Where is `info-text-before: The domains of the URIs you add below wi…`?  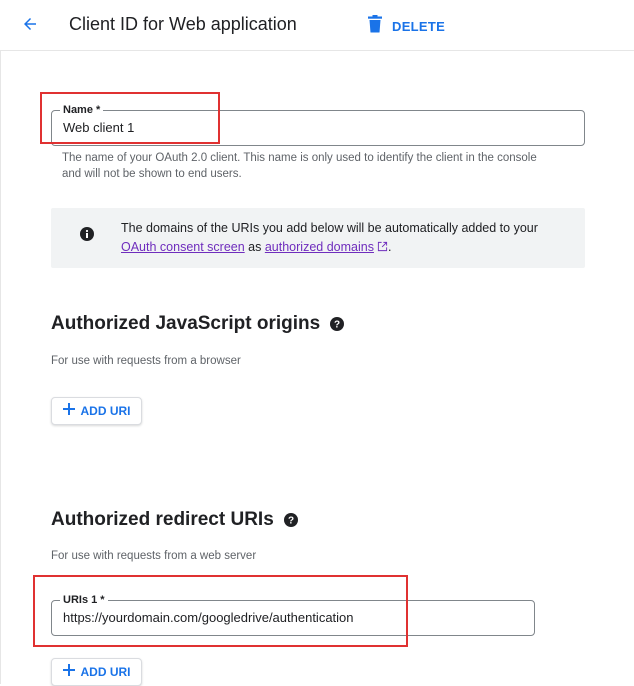 info-text-before: The domains of the URIs you add below wi… is located at coordinates (329, 228).